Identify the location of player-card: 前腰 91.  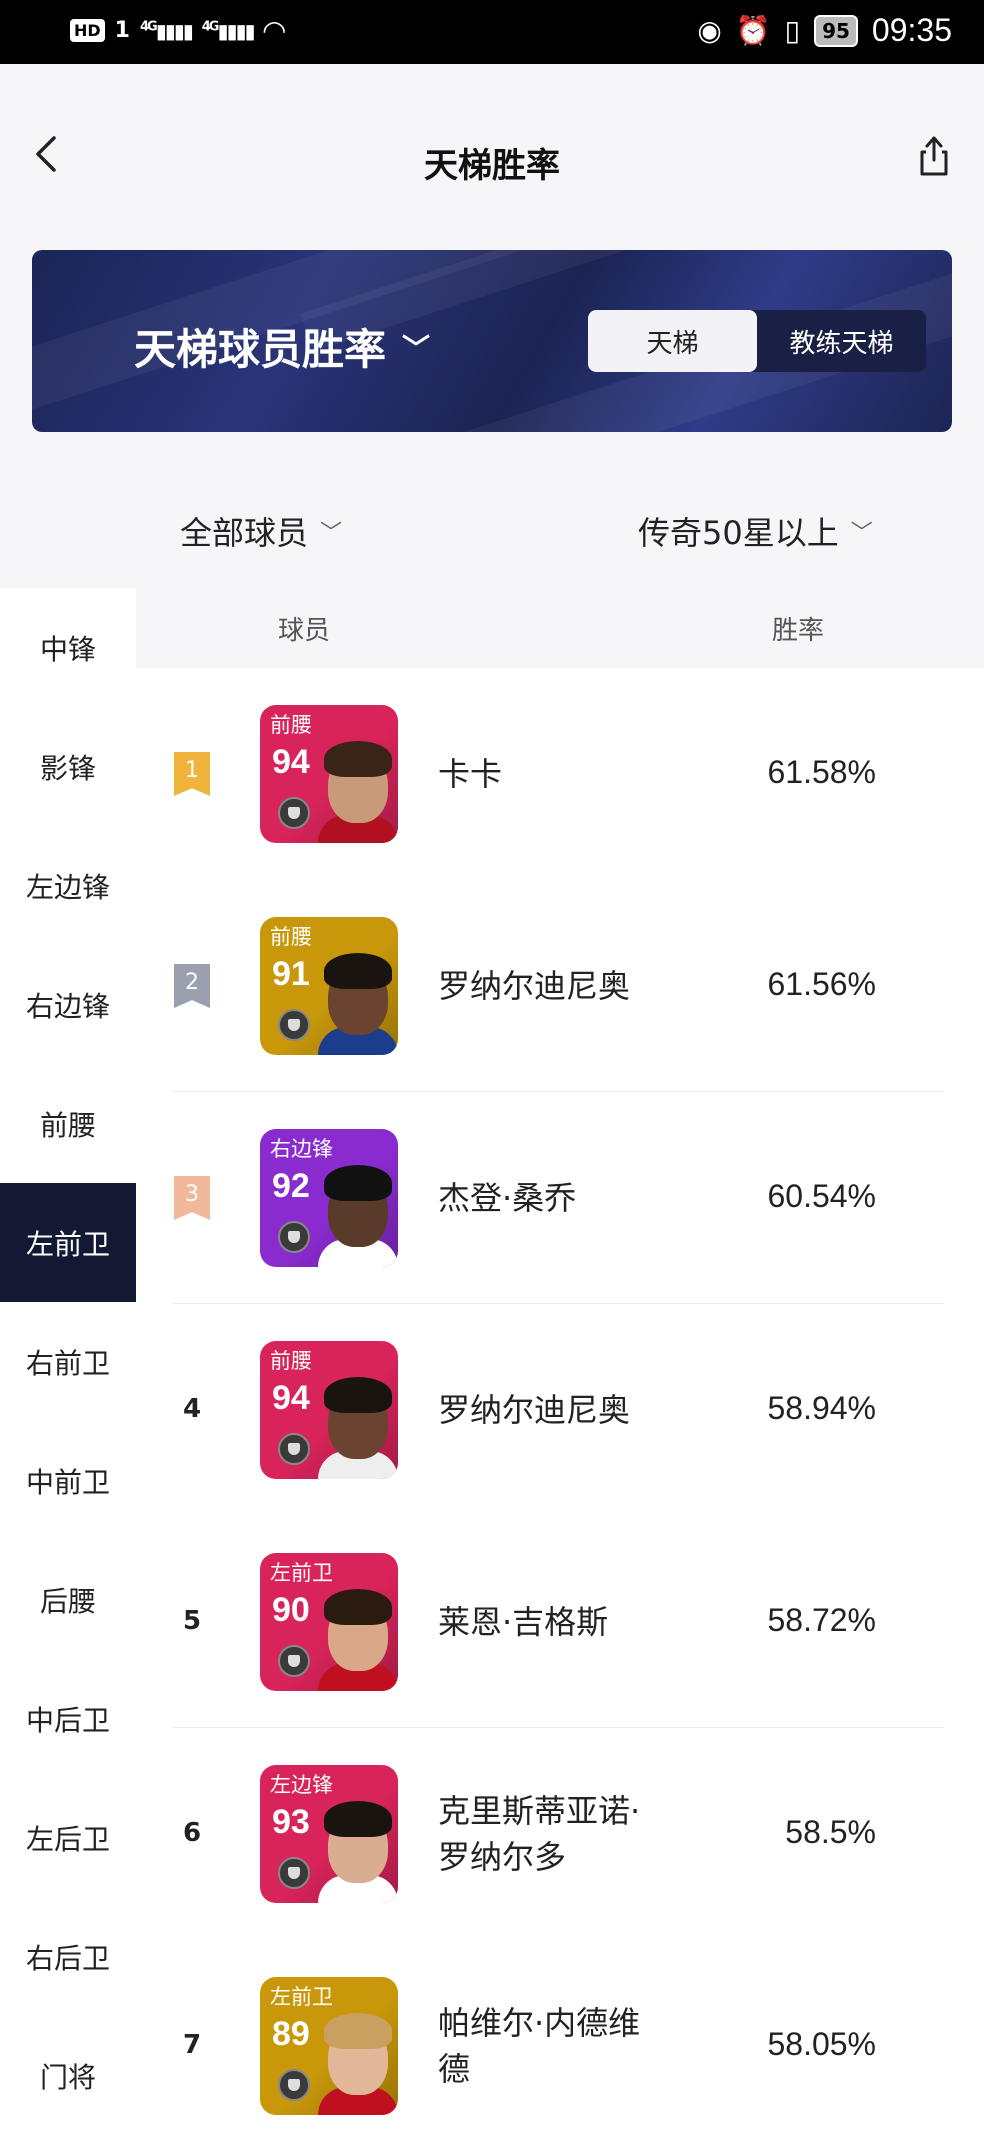
(329, 986).